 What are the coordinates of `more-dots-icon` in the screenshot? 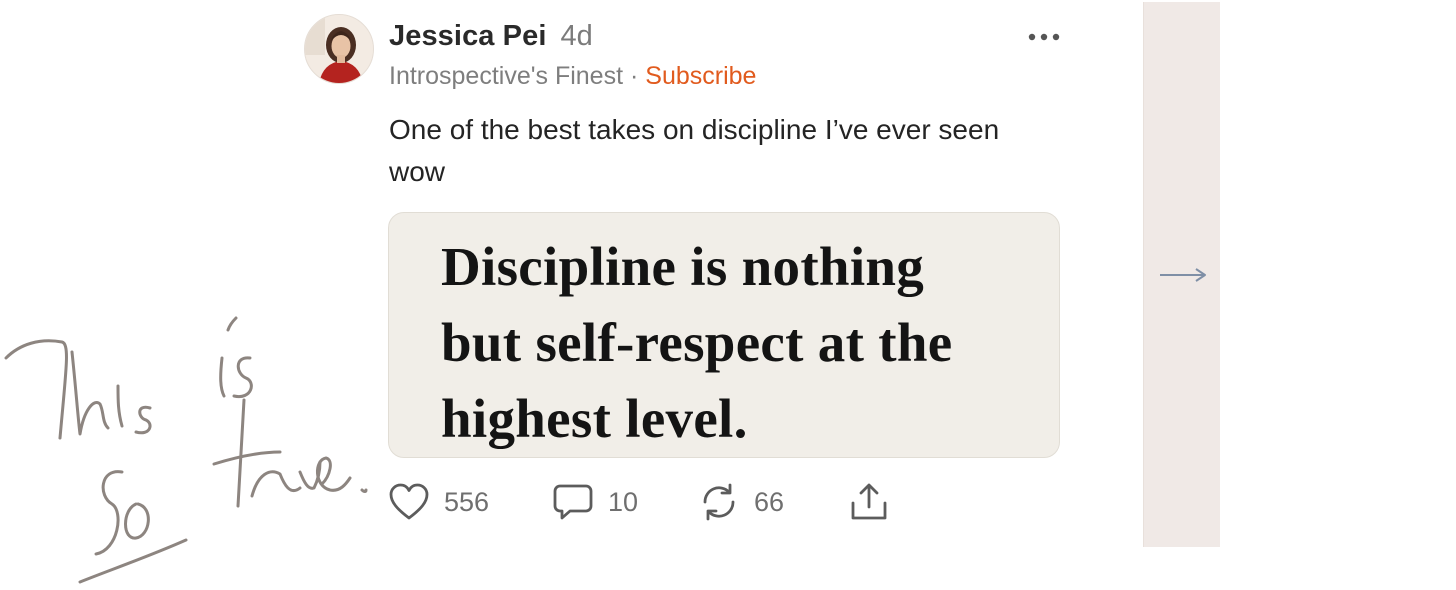 It's located at (1044, 37).